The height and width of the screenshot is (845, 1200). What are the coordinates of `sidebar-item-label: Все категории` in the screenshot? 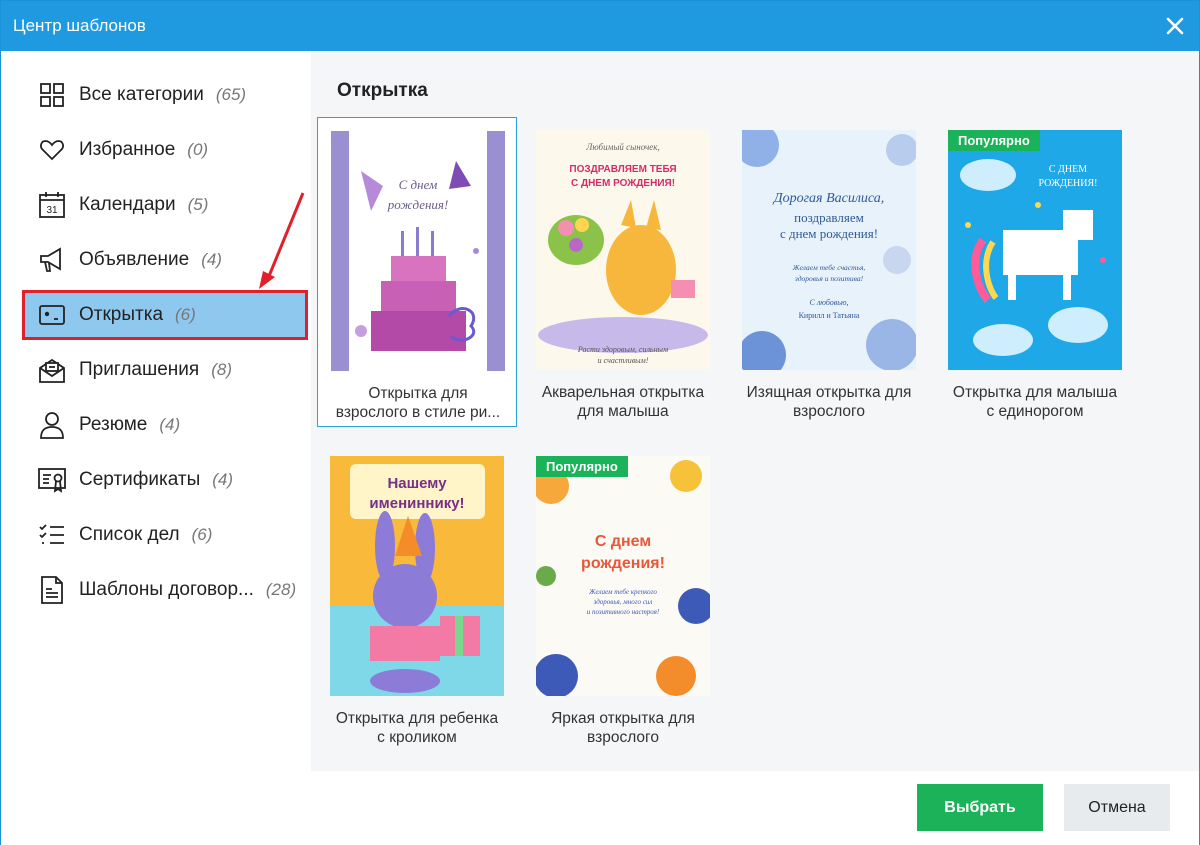 It's located at (141, 94).